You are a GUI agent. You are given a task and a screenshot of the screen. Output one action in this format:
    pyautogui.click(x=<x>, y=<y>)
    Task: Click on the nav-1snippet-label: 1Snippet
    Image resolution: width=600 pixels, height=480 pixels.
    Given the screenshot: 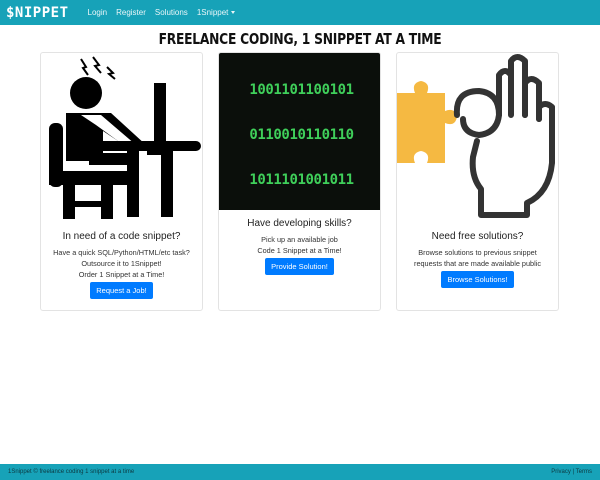 What is the action you would take?
    pyautogui.click(x=212, y=12)
    